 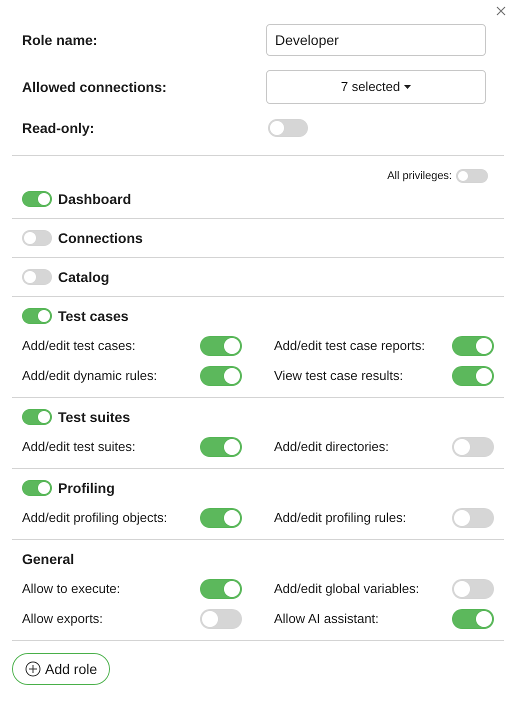 What do you see at coordinates (94, 417) in the screenshot?
I see `section-title: Test suites` at bounding box center [94, 417].